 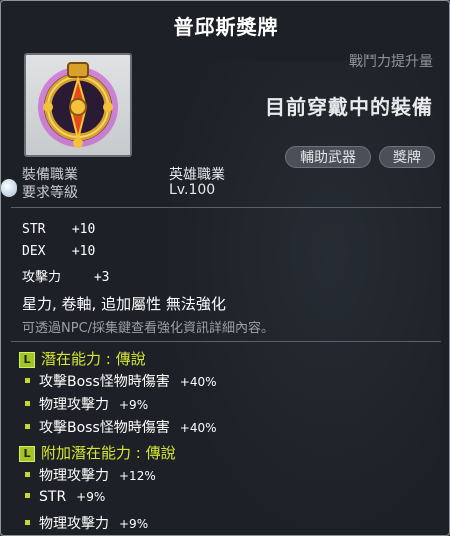 I want to click on potential-line-value: +9%, so click(x=134, y=405).